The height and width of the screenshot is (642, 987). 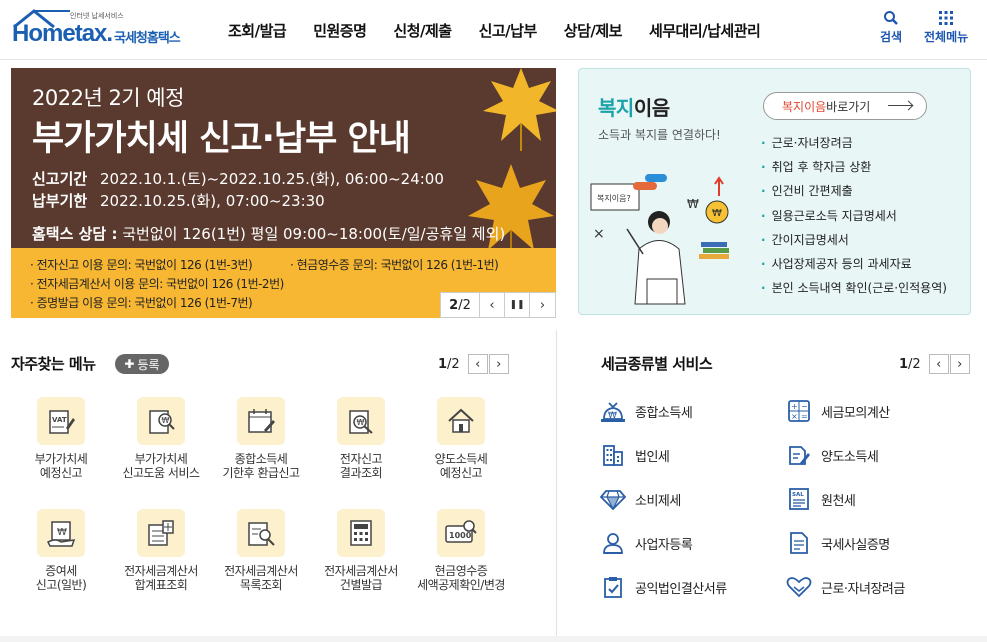 What do you see at coordinates (108, 98) in the screenshot?
I see `banner-subtitle: 2022년 2기 예정` at bounding box center [108, 98].